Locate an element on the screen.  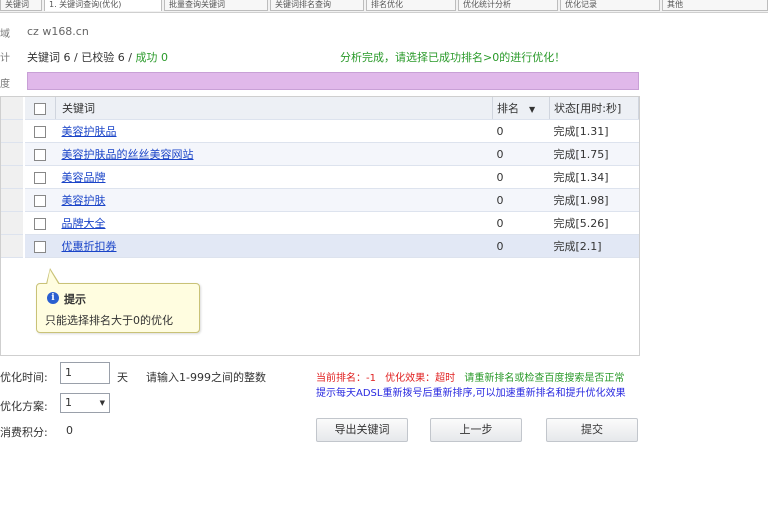
checked-count: 6 is located at coordinates (121, 57).